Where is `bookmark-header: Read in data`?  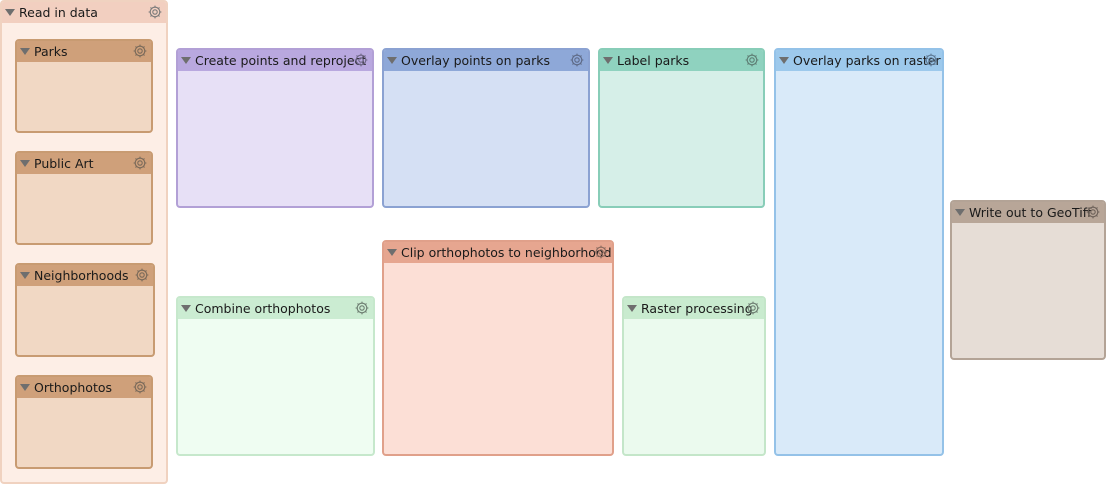 bookmark-header: Read in data is located at coordinates (84, 12).